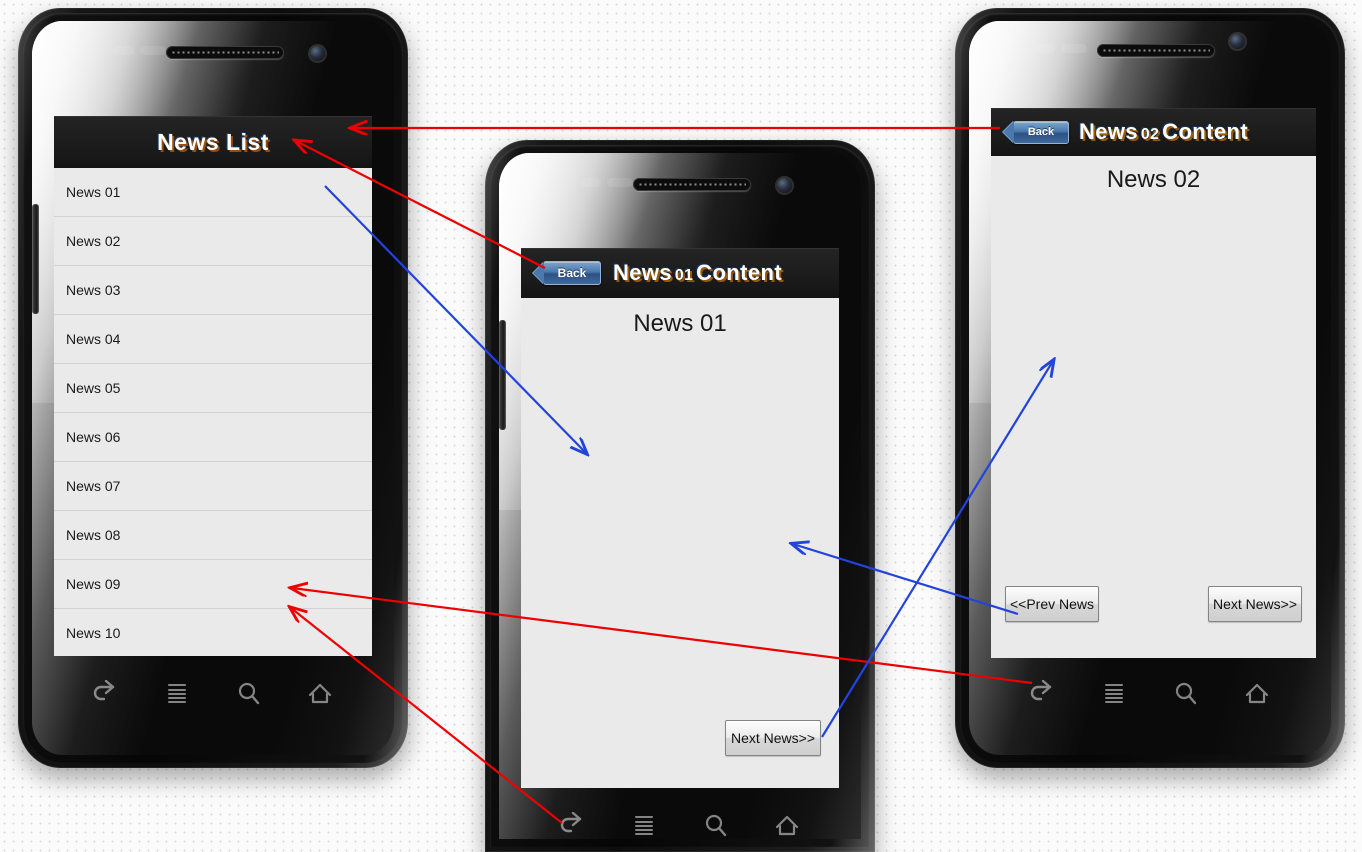 The height and width of the screenshot is (852, 1362). What do you see at coordinates (1153, 407) in the screenshot?
I see `content-area: News 02 <<Prev News Next News>>` at bounding box center [1153, 407].